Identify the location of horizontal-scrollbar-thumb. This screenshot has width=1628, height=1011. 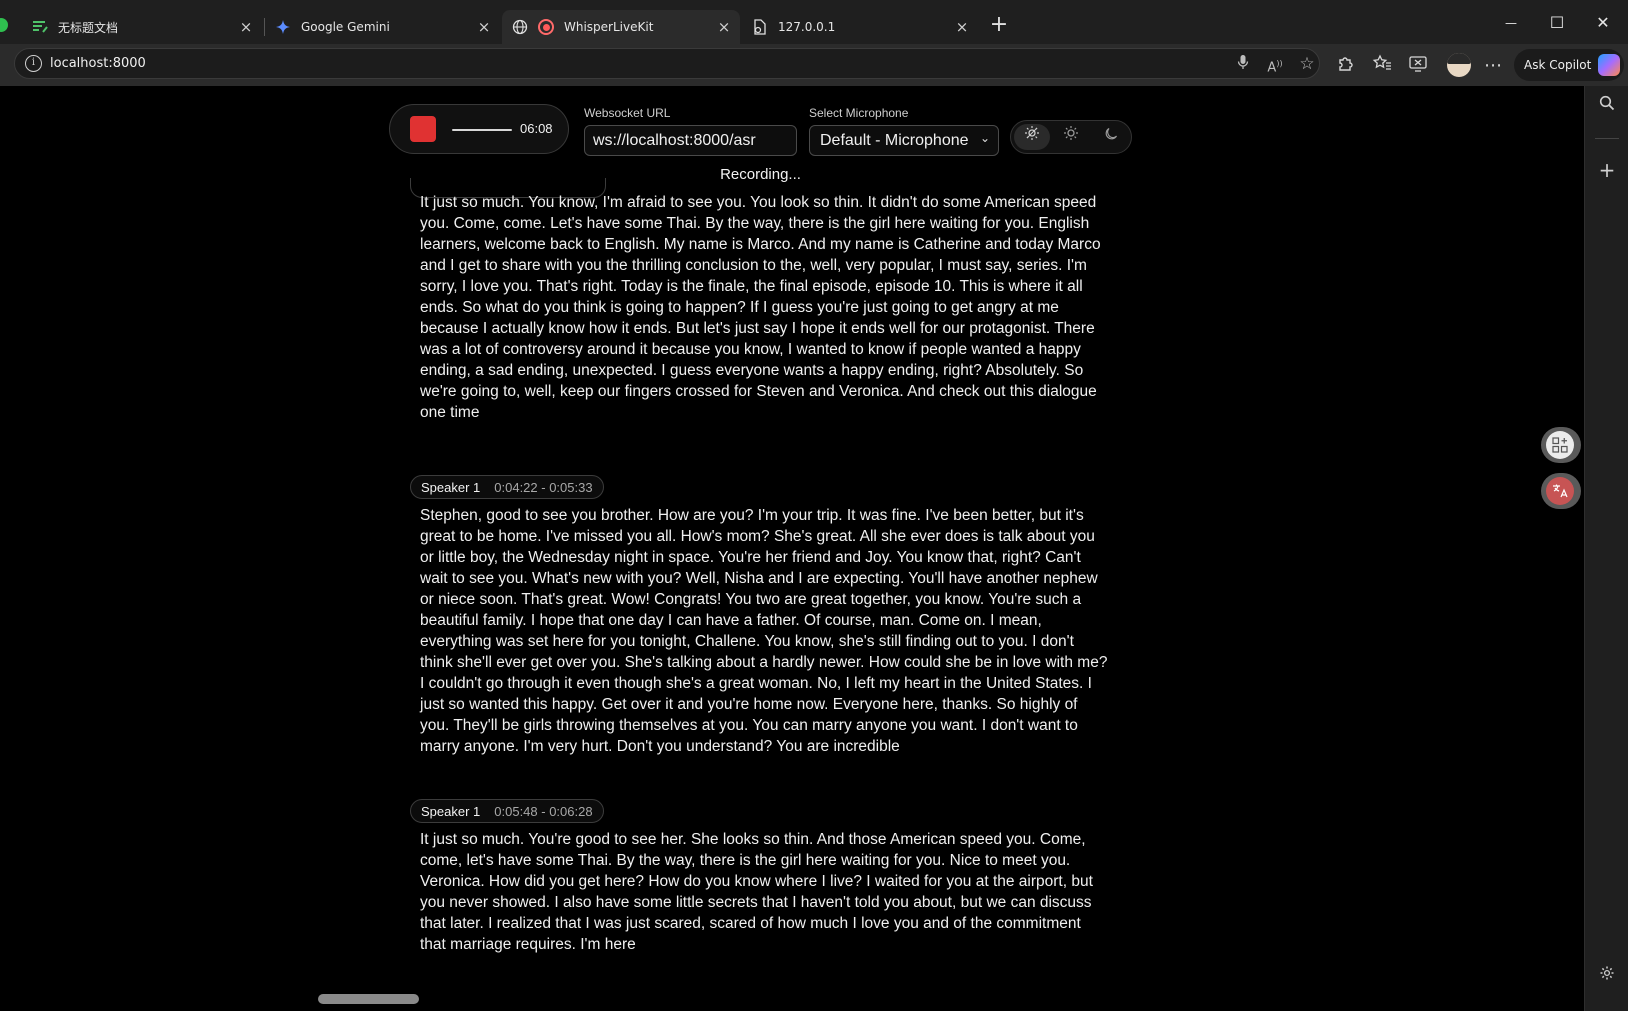
(368, 999).